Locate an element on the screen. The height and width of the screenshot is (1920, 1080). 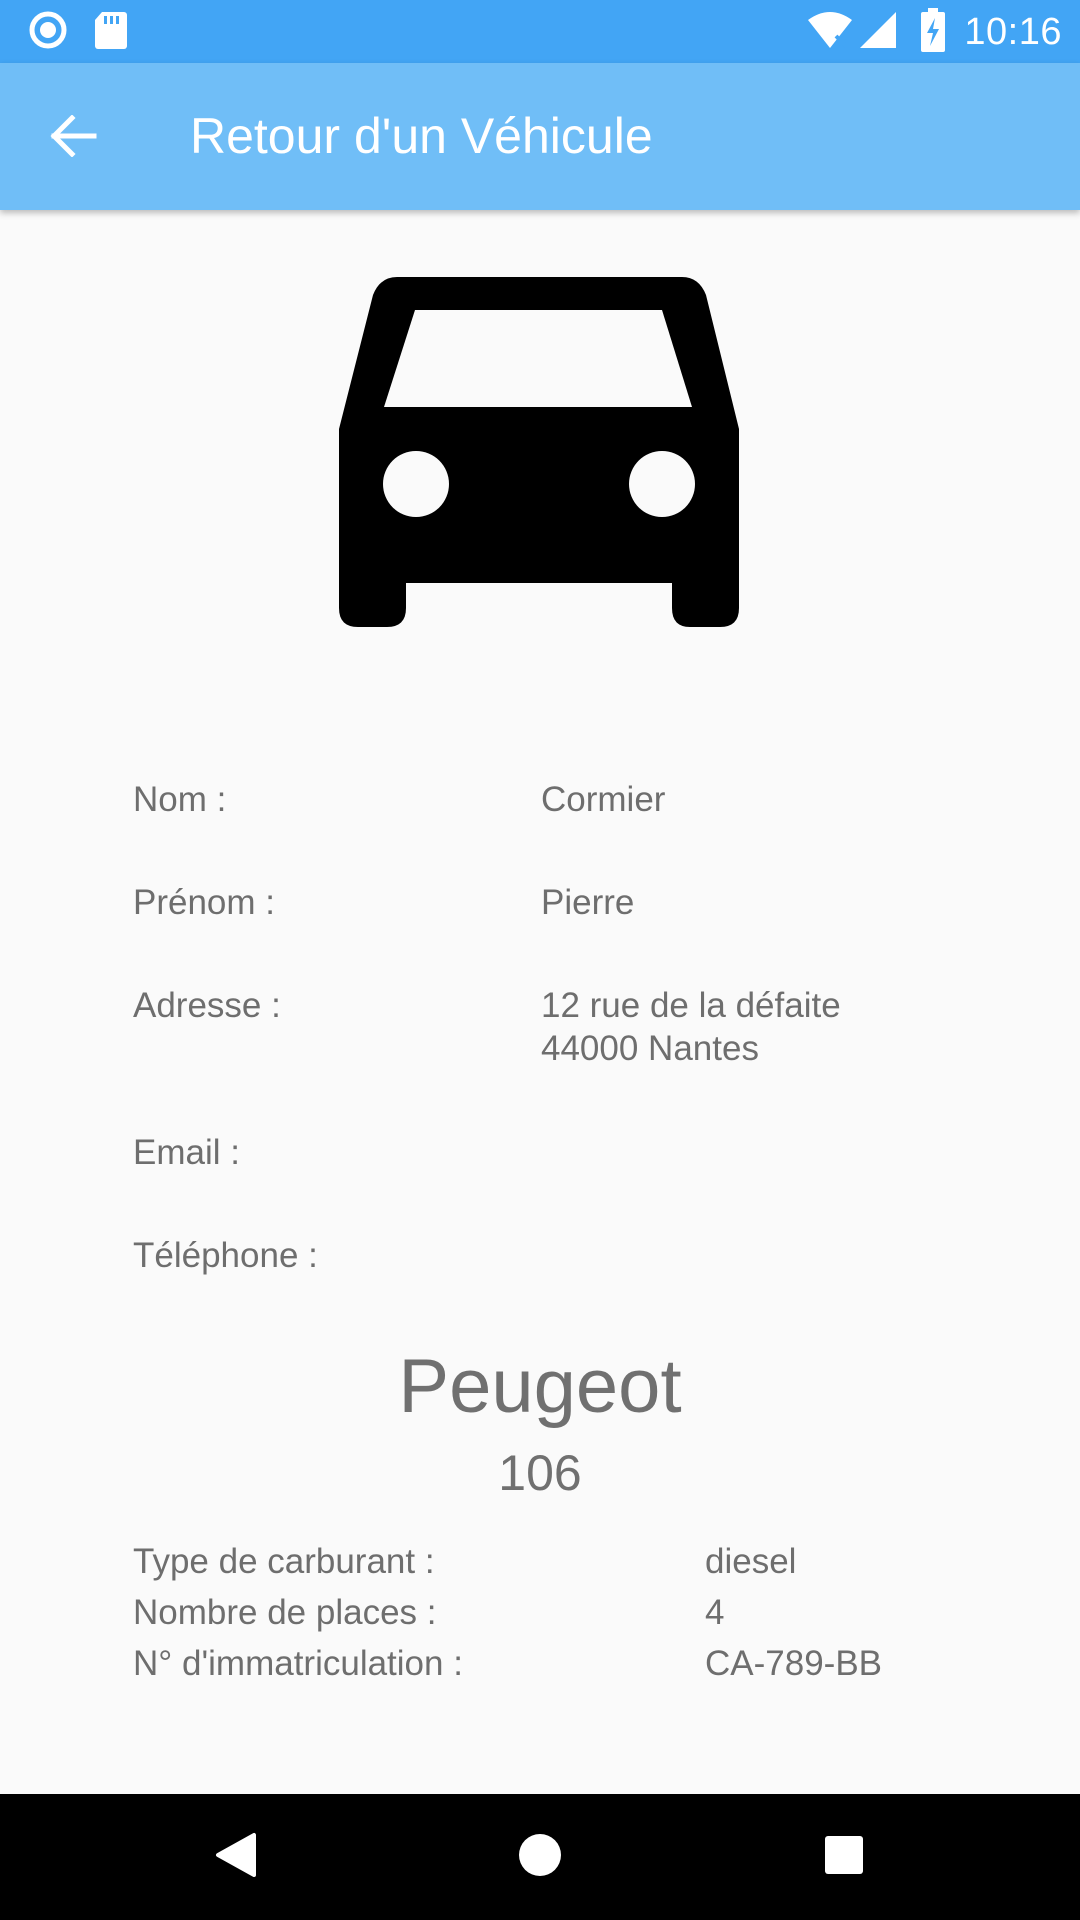
back-triangle-icon is located at coordinates (236, 1857).